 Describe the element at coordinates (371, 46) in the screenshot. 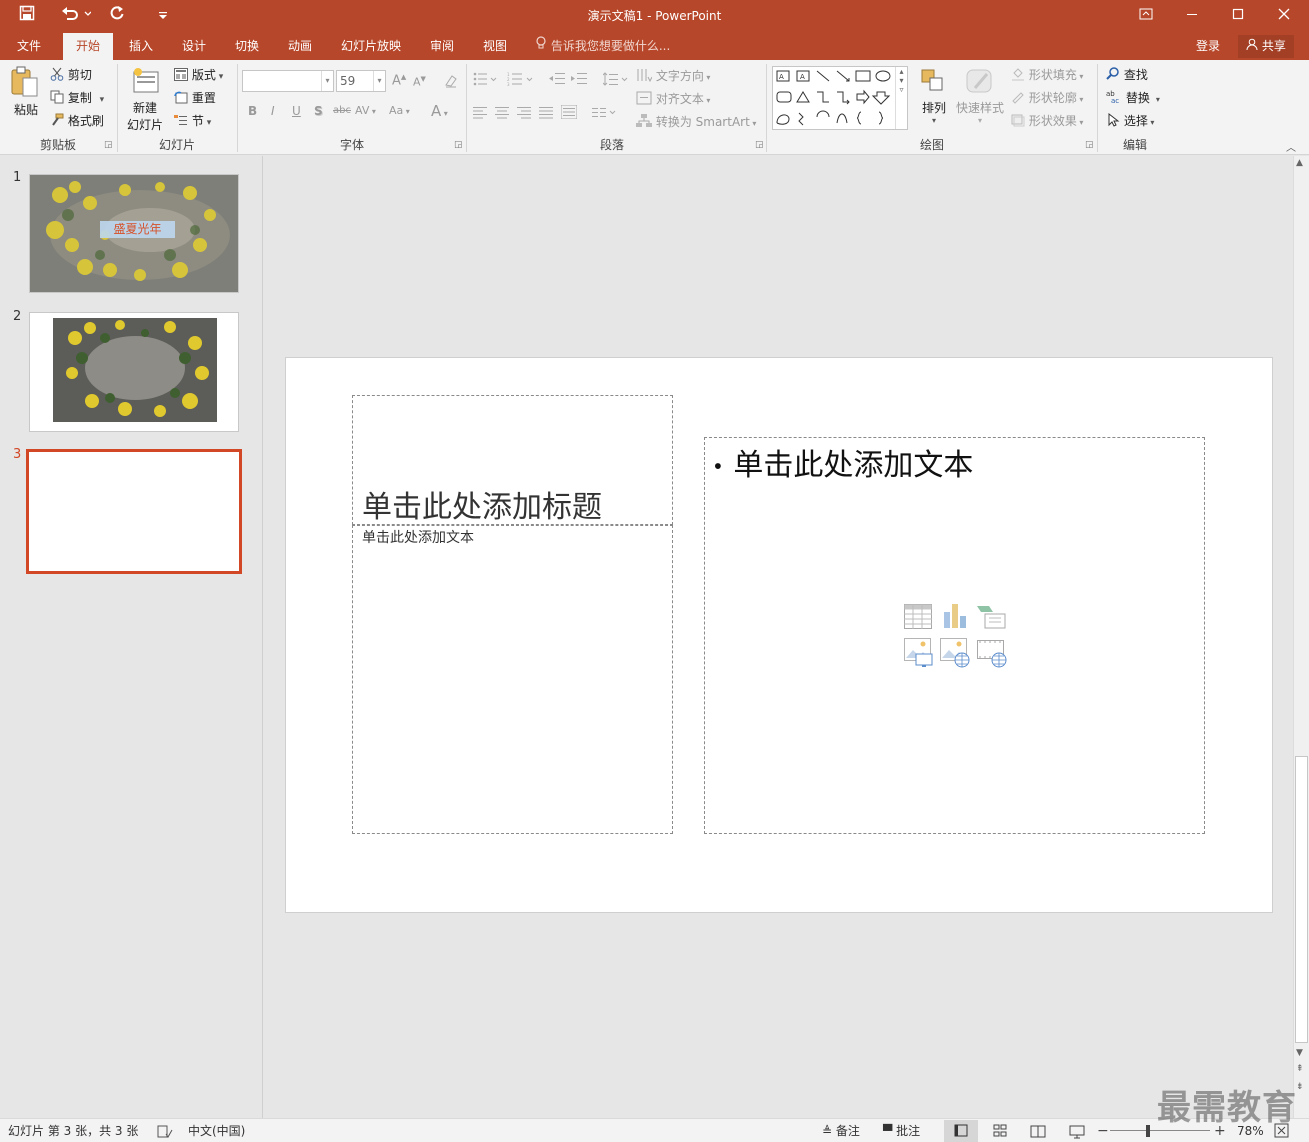

I see `tab-slideshow: 幻灯片放映` at that location.